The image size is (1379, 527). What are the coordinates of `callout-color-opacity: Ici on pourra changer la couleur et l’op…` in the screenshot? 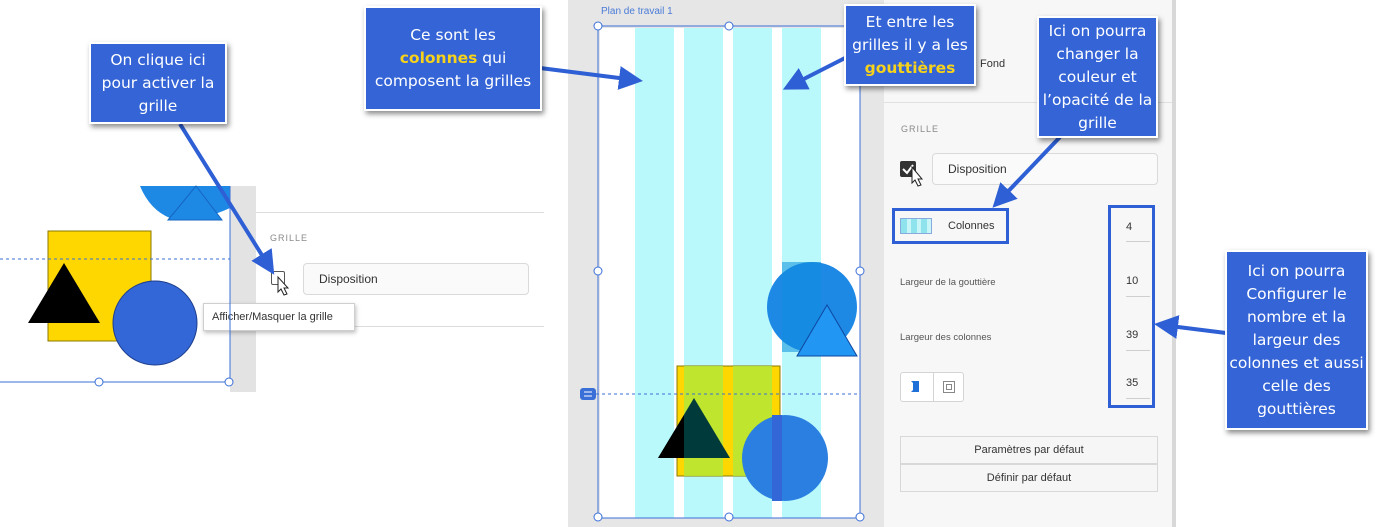 It's located at (1097, 77).